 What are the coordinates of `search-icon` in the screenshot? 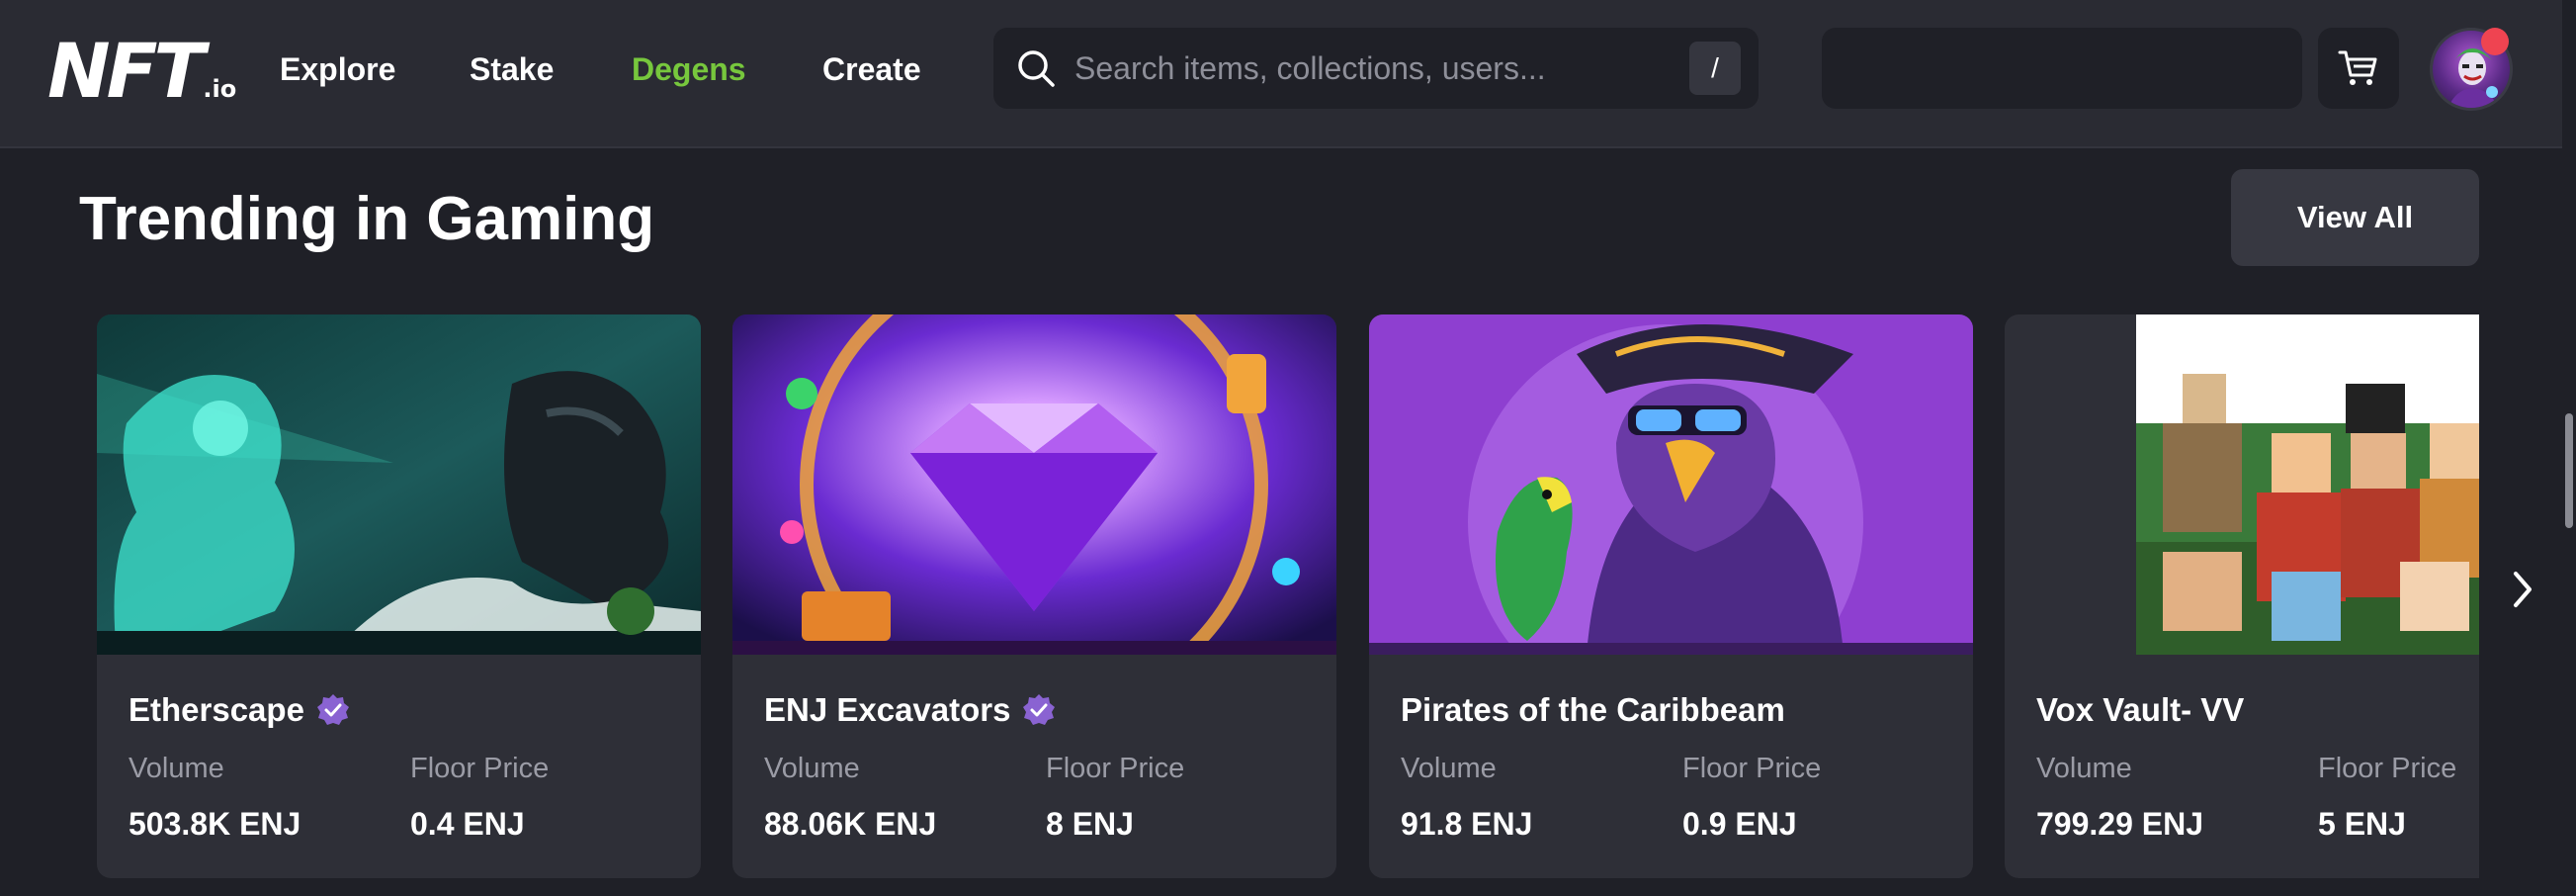 It's located at (1036, 68).